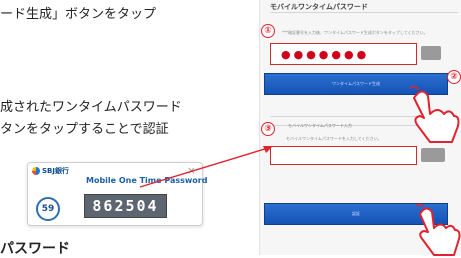 This screenshot has height=258, width=461. What do you see at coordinates (91, 107) in the screenshot?
I see `instruction-line-2: 成されたワンタイムパスワード` at bounding box center [91, 107].